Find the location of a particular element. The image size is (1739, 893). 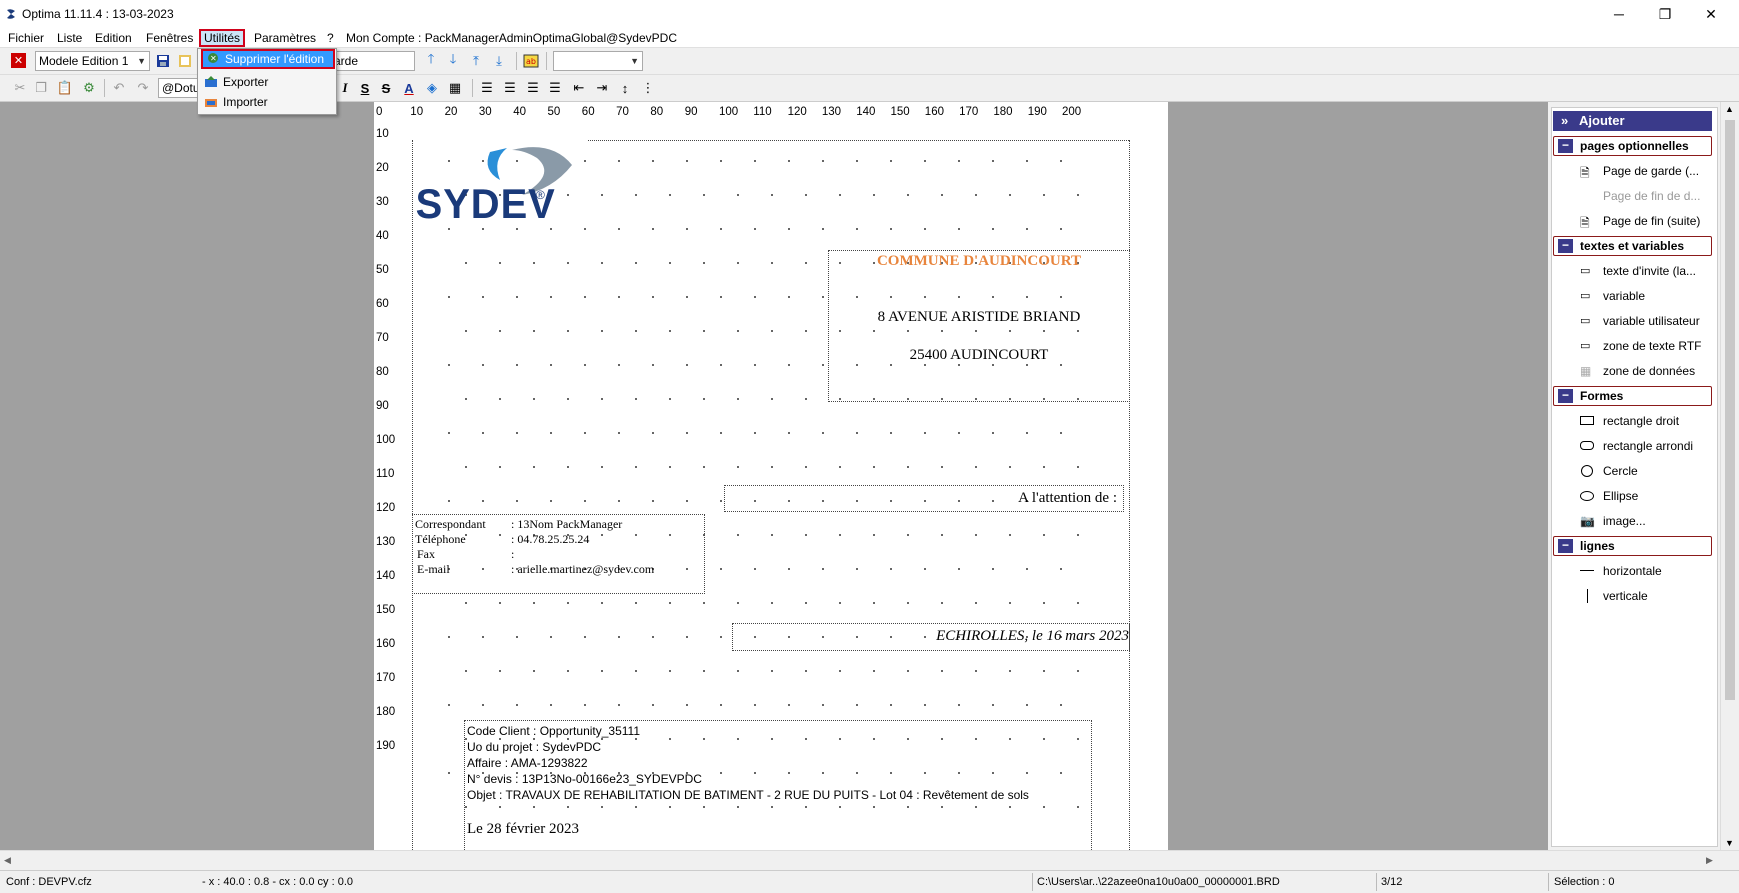

minimize-button: ─ is located at coordinates (1619, 14).